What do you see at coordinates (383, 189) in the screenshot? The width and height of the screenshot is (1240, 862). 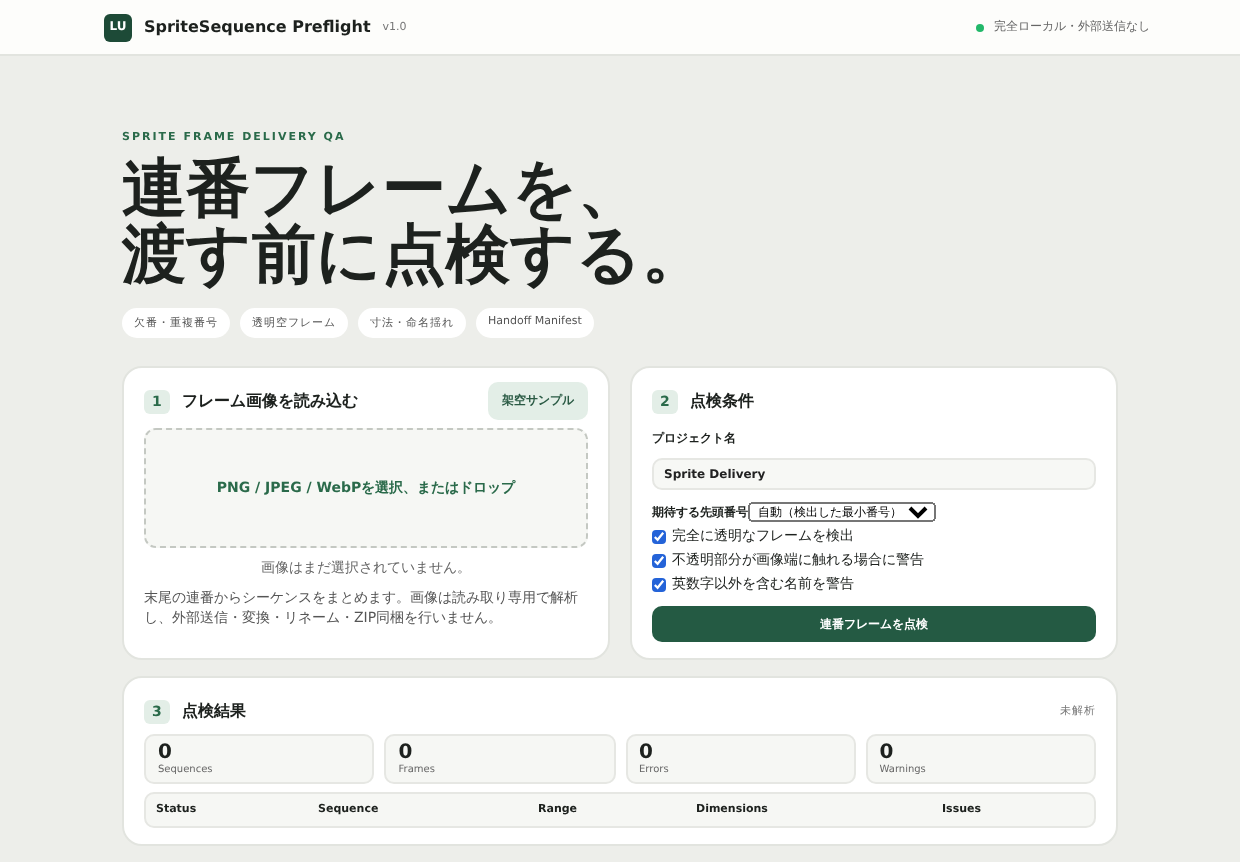 I see `headline-text: 連番フレームを、` at bounding box center [383, 189].